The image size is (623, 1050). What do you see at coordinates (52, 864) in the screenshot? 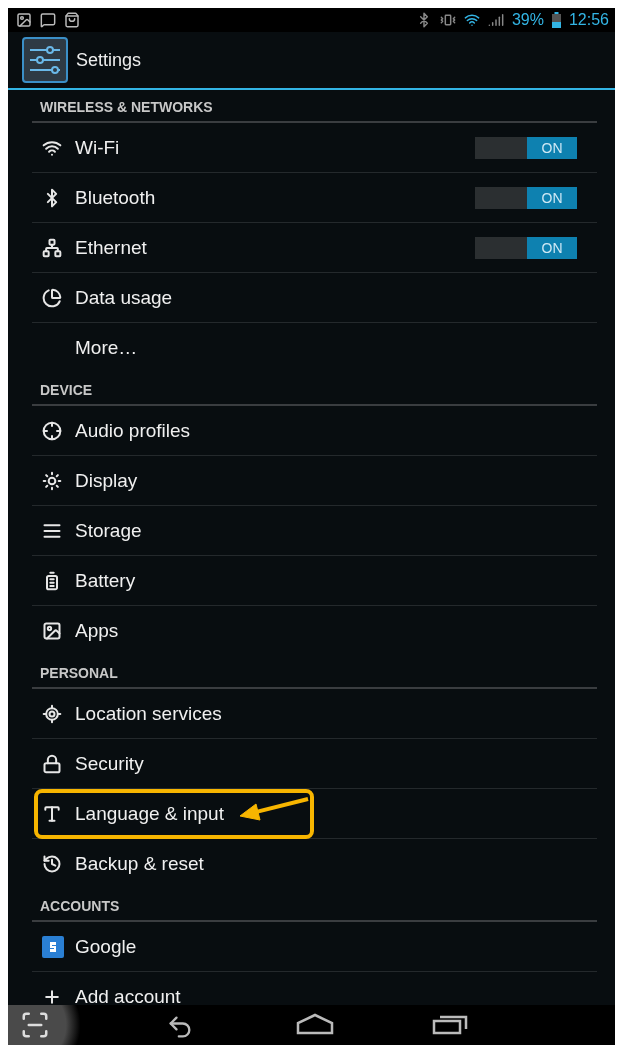
I see `history-icon` at bounding box center [52, 864].